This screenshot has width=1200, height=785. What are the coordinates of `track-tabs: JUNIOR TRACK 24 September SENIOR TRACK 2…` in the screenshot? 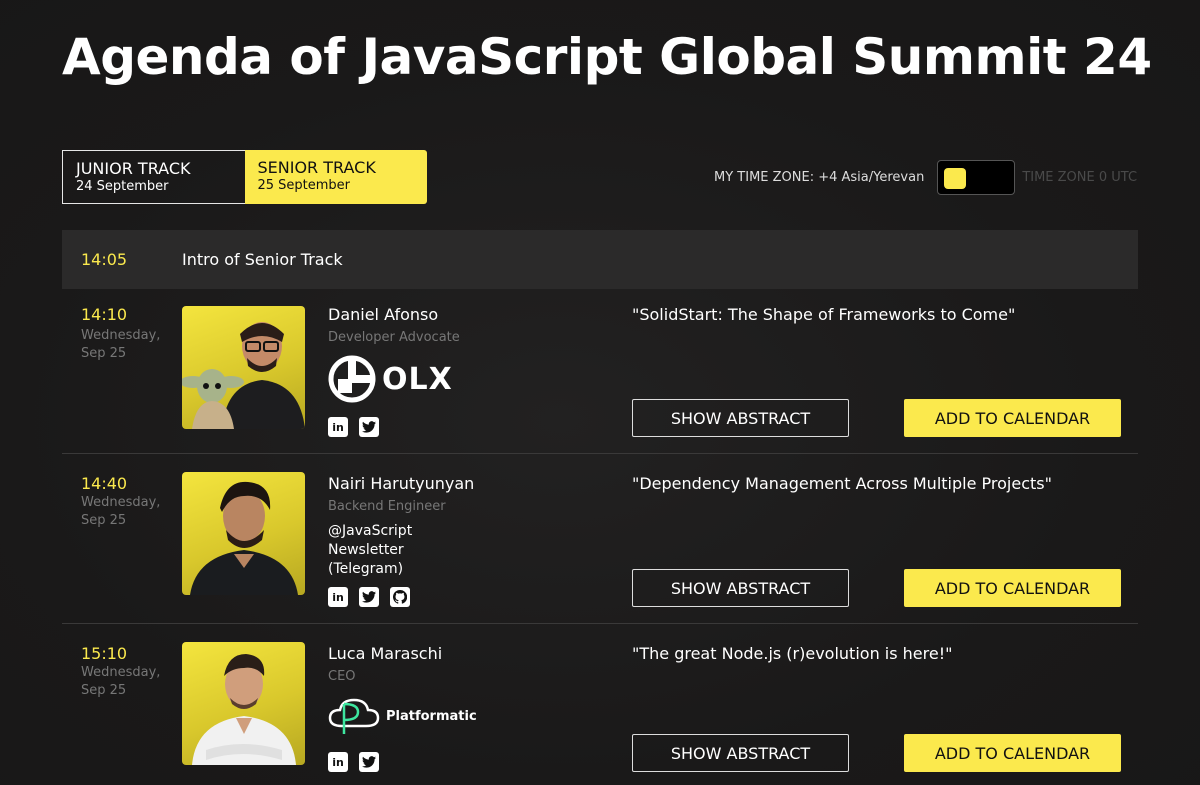 It's located at (244, 177).